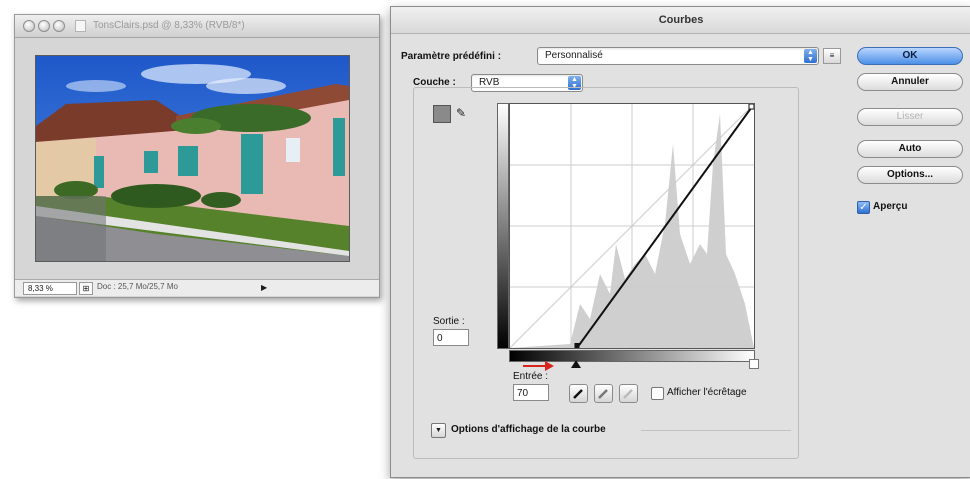  What do you see at coordinates (577, 345) in the screenshot?
I see `curve-point-black` at bounding box center [577, 345].